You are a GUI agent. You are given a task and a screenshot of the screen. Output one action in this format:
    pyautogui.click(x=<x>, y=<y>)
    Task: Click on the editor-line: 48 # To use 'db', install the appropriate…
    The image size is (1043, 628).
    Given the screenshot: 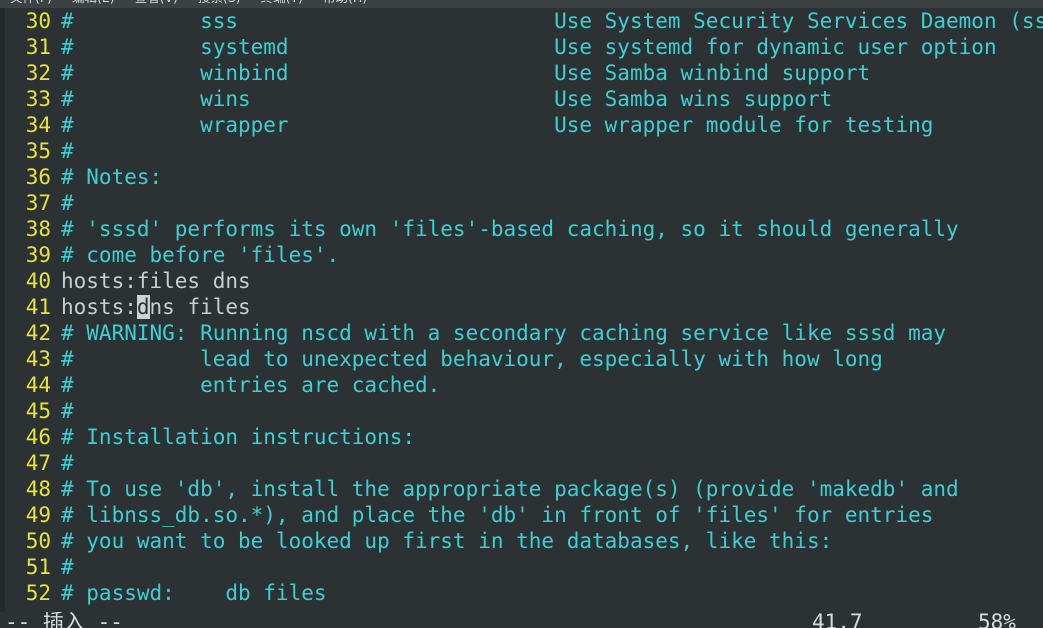 What is the action you would take?
    pyautogui.click(x=524, y=489)
    